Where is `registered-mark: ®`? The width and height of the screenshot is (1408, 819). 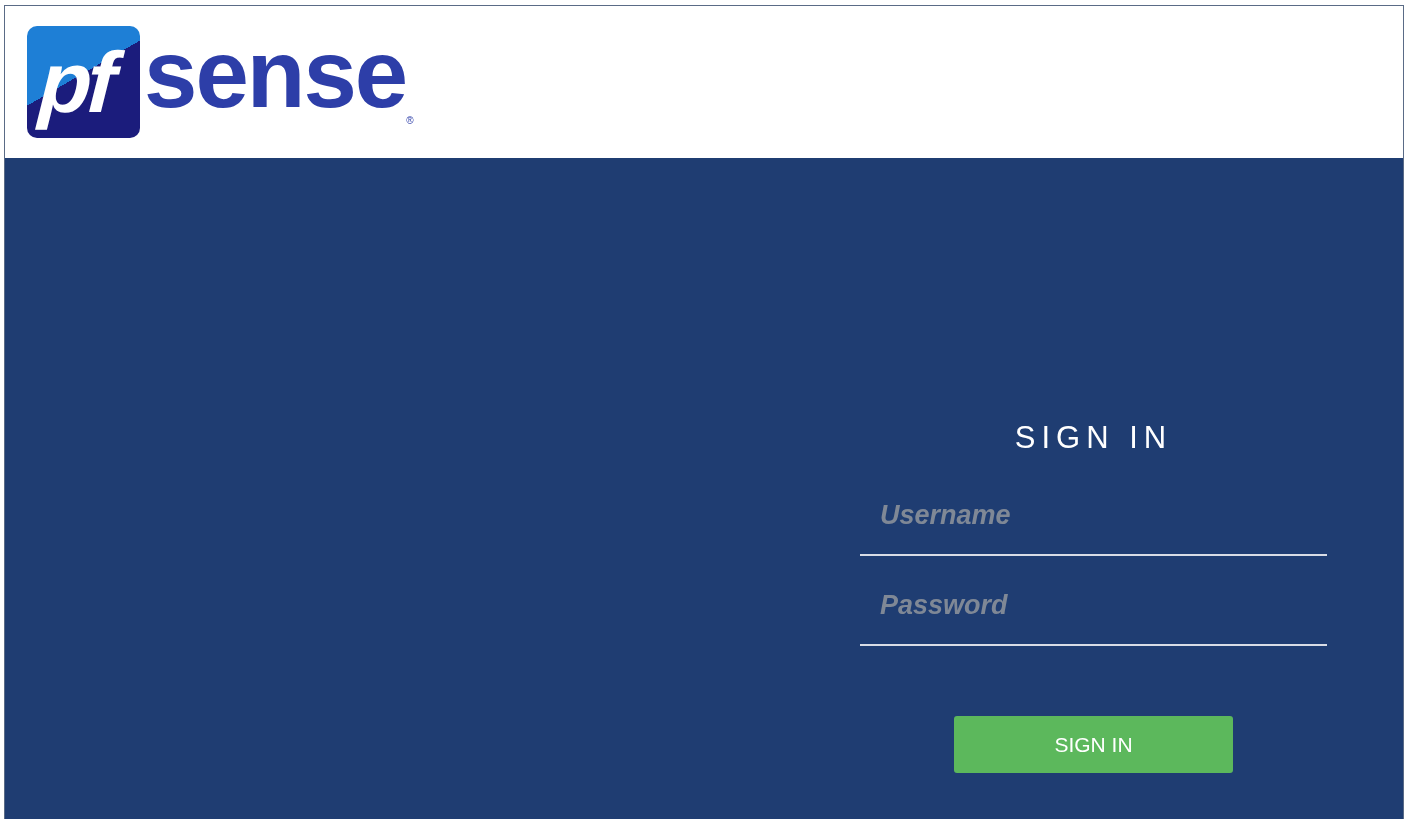
registered-mark: ® is located at coordinates (410, 120).